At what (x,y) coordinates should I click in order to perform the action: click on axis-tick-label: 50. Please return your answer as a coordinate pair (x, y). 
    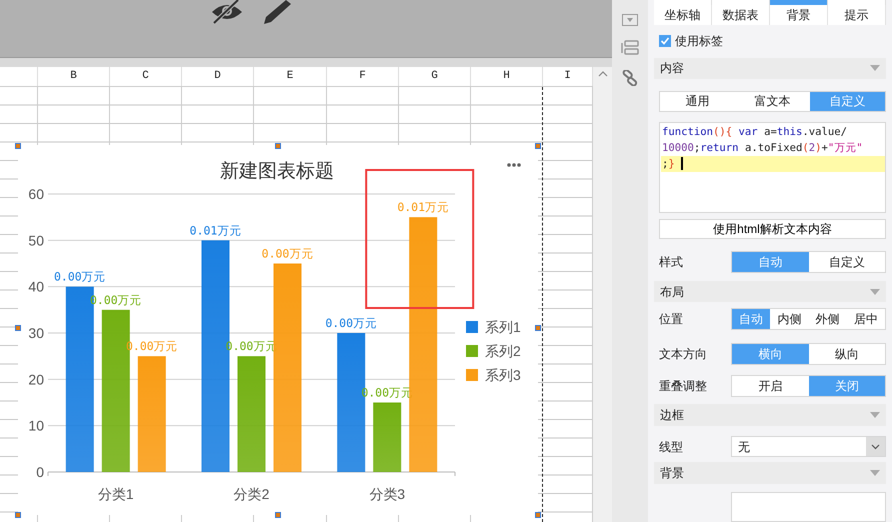
    Looking at the image, I should click on (36, 240).